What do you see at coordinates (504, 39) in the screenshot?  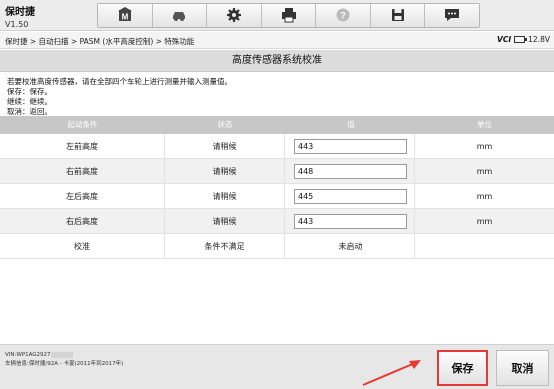 I see `vci-indicator: VCI` at bounding box center [504, 39].